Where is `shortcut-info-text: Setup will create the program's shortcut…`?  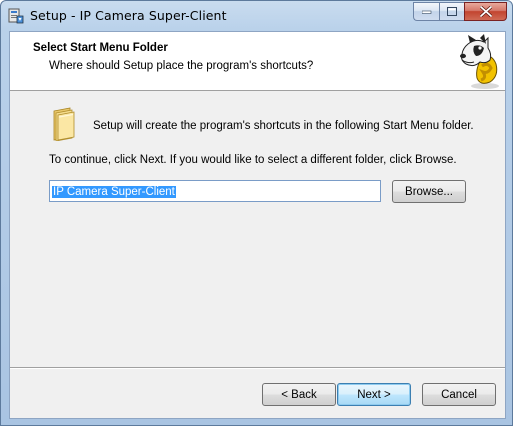 shortcut-info-text: Setup will create the program's shortcut… is located at coordinates (283, 126).